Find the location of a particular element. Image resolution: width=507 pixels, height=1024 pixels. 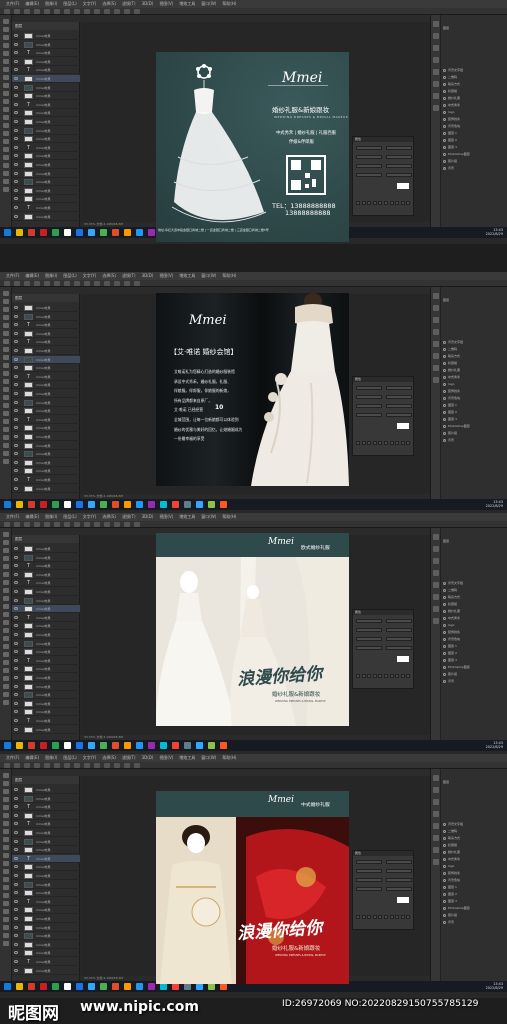

dock-layer-row: 二维码 is located at coordinates (474, 77).